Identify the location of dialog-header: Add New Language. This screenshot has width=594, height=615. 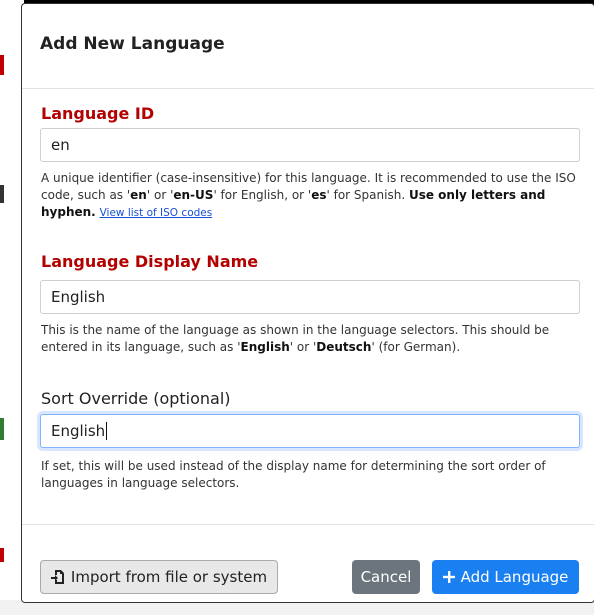
(308, 46).